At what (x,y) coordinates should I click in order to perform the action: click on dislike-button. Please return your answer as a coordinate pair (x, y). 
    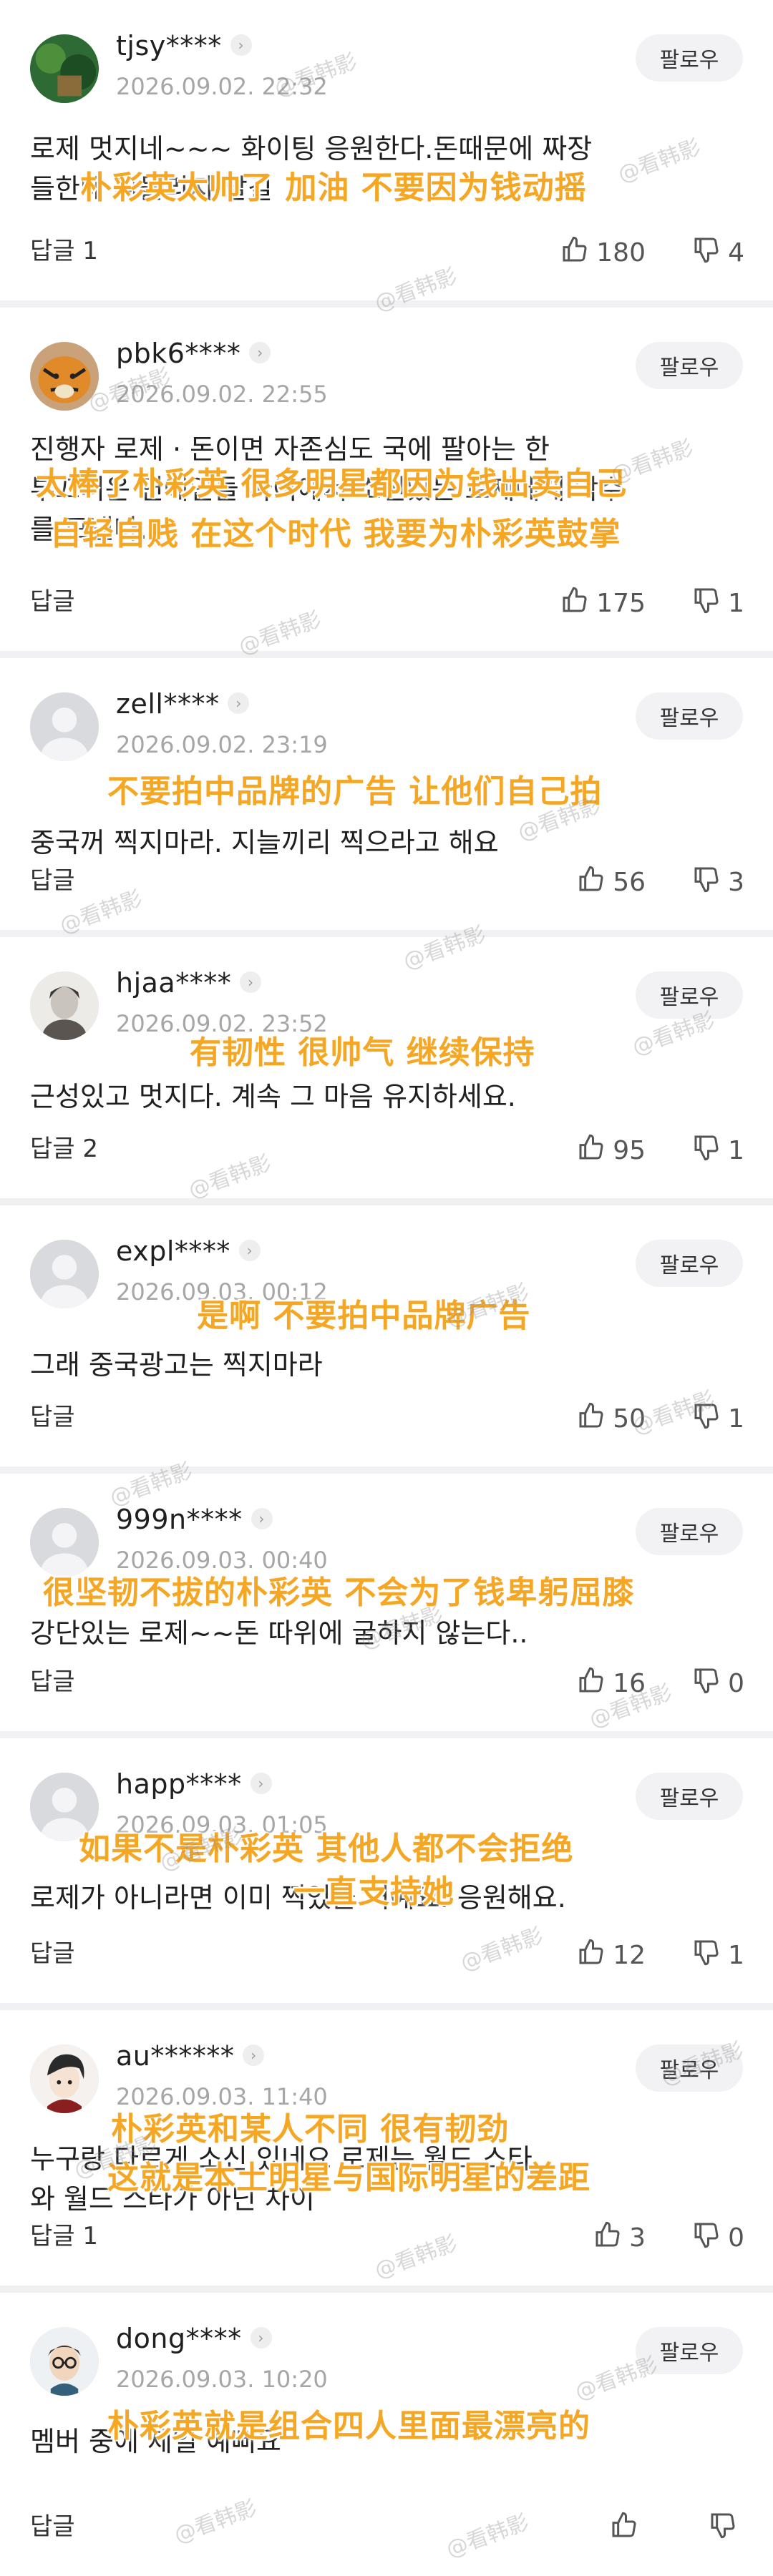
    Looking at the image, I should click on (726, 2528).